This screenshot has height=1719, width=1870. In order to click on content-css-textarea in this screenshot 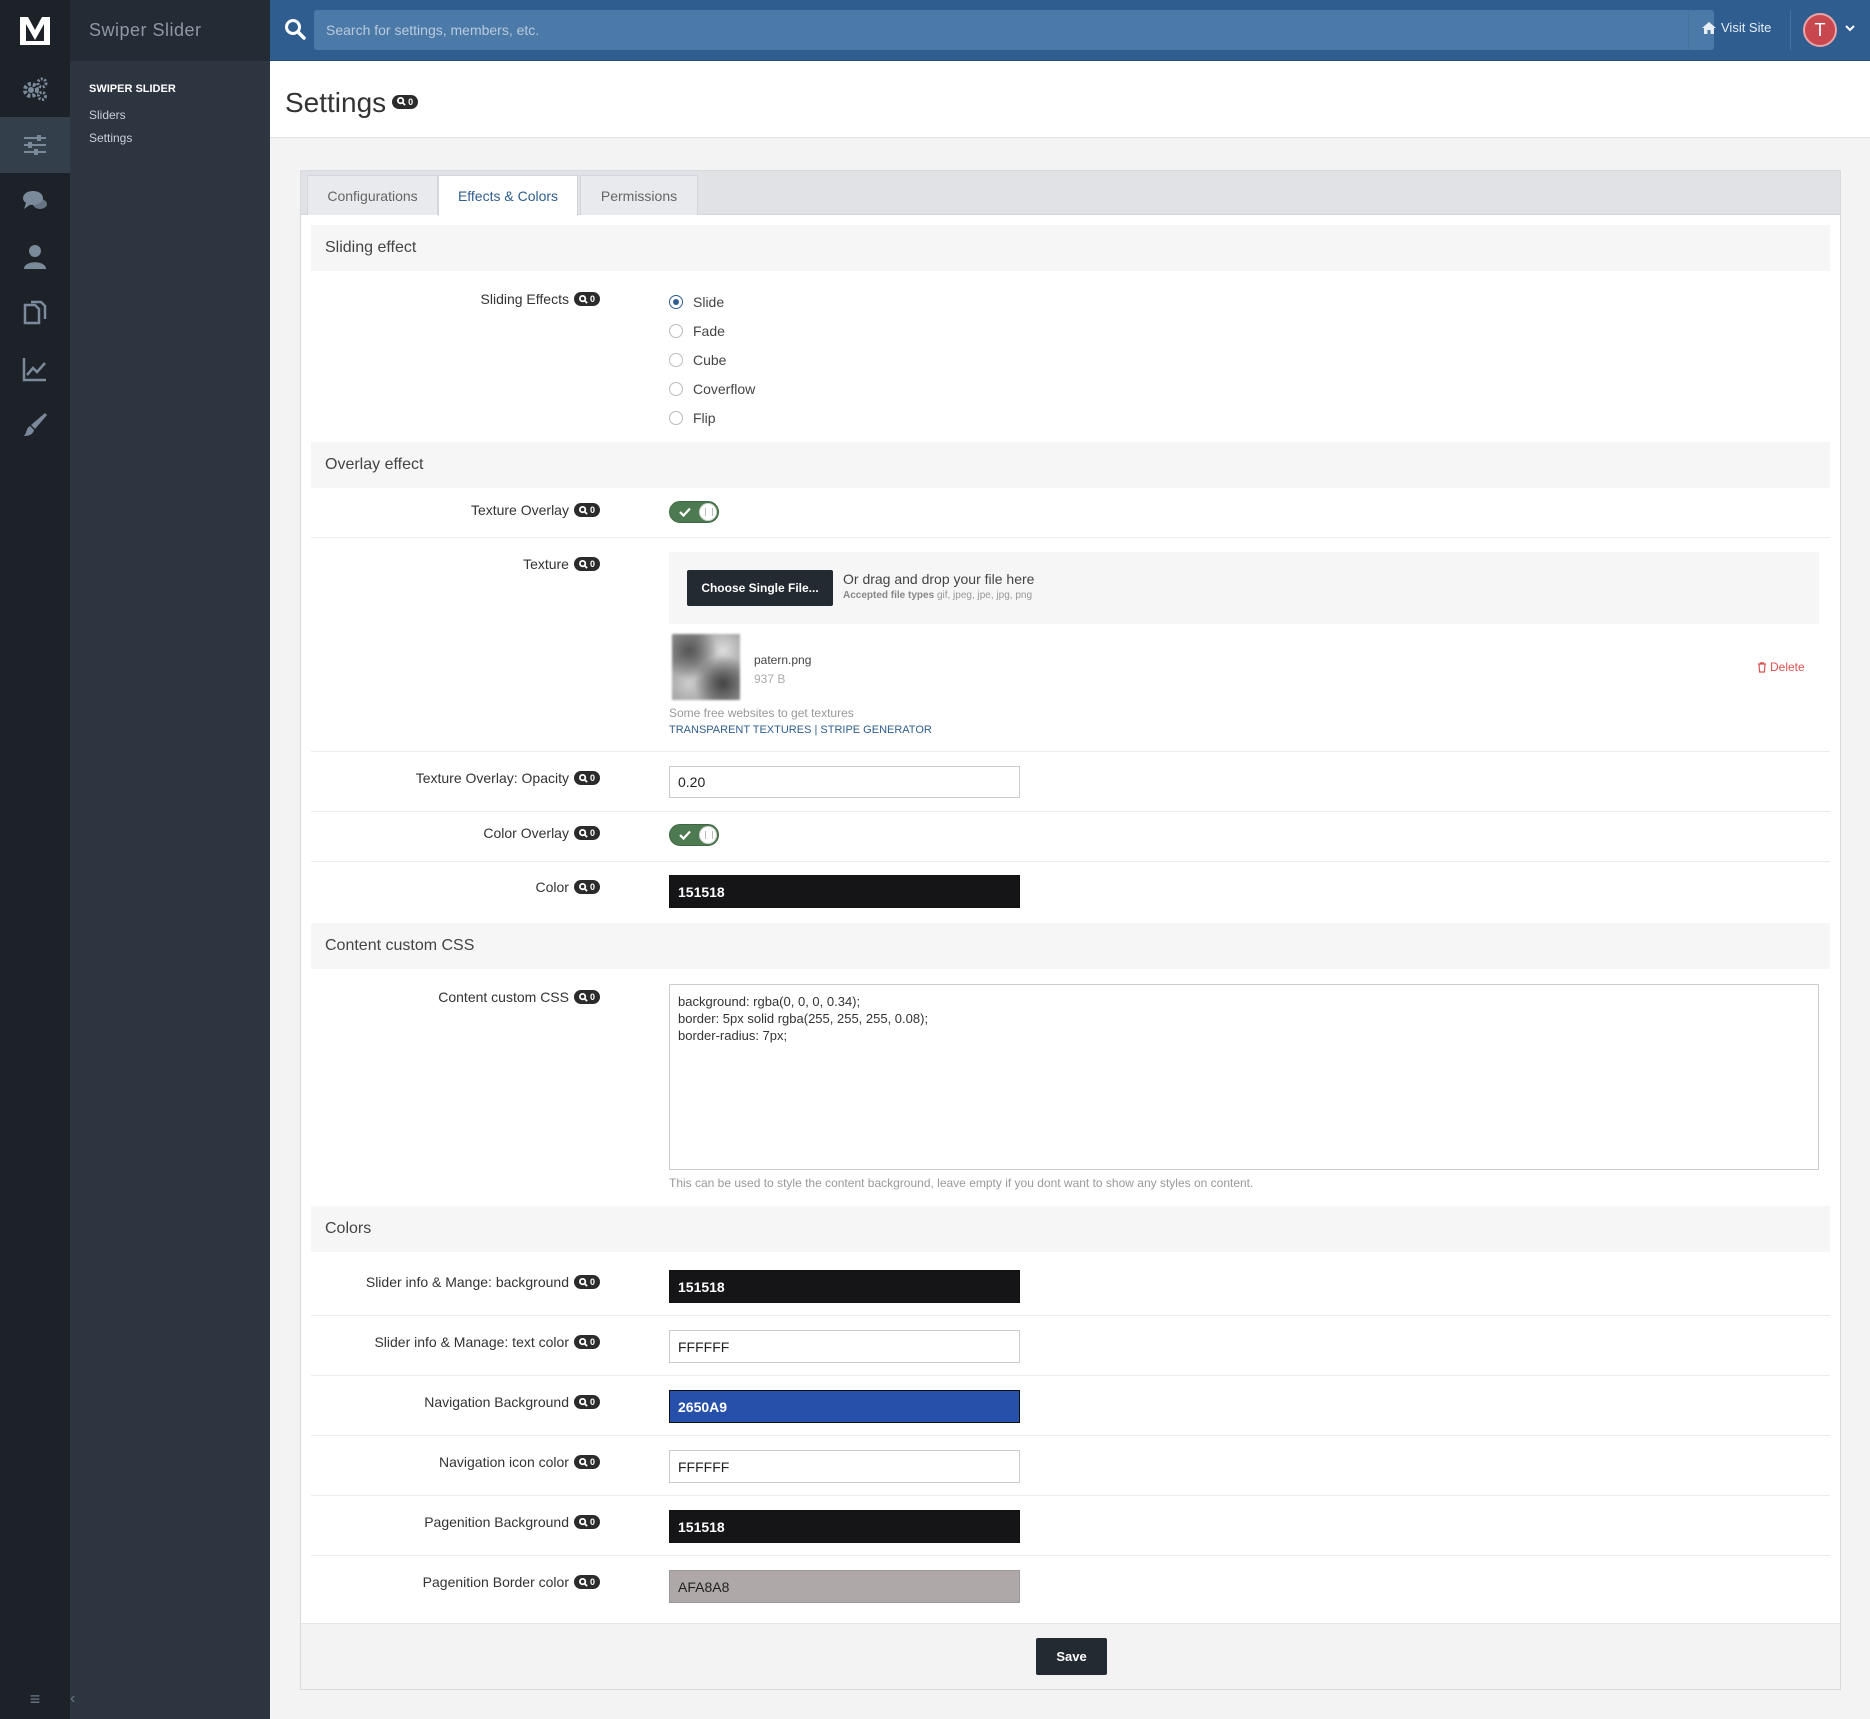, I will do `click(1244, 1077)`.